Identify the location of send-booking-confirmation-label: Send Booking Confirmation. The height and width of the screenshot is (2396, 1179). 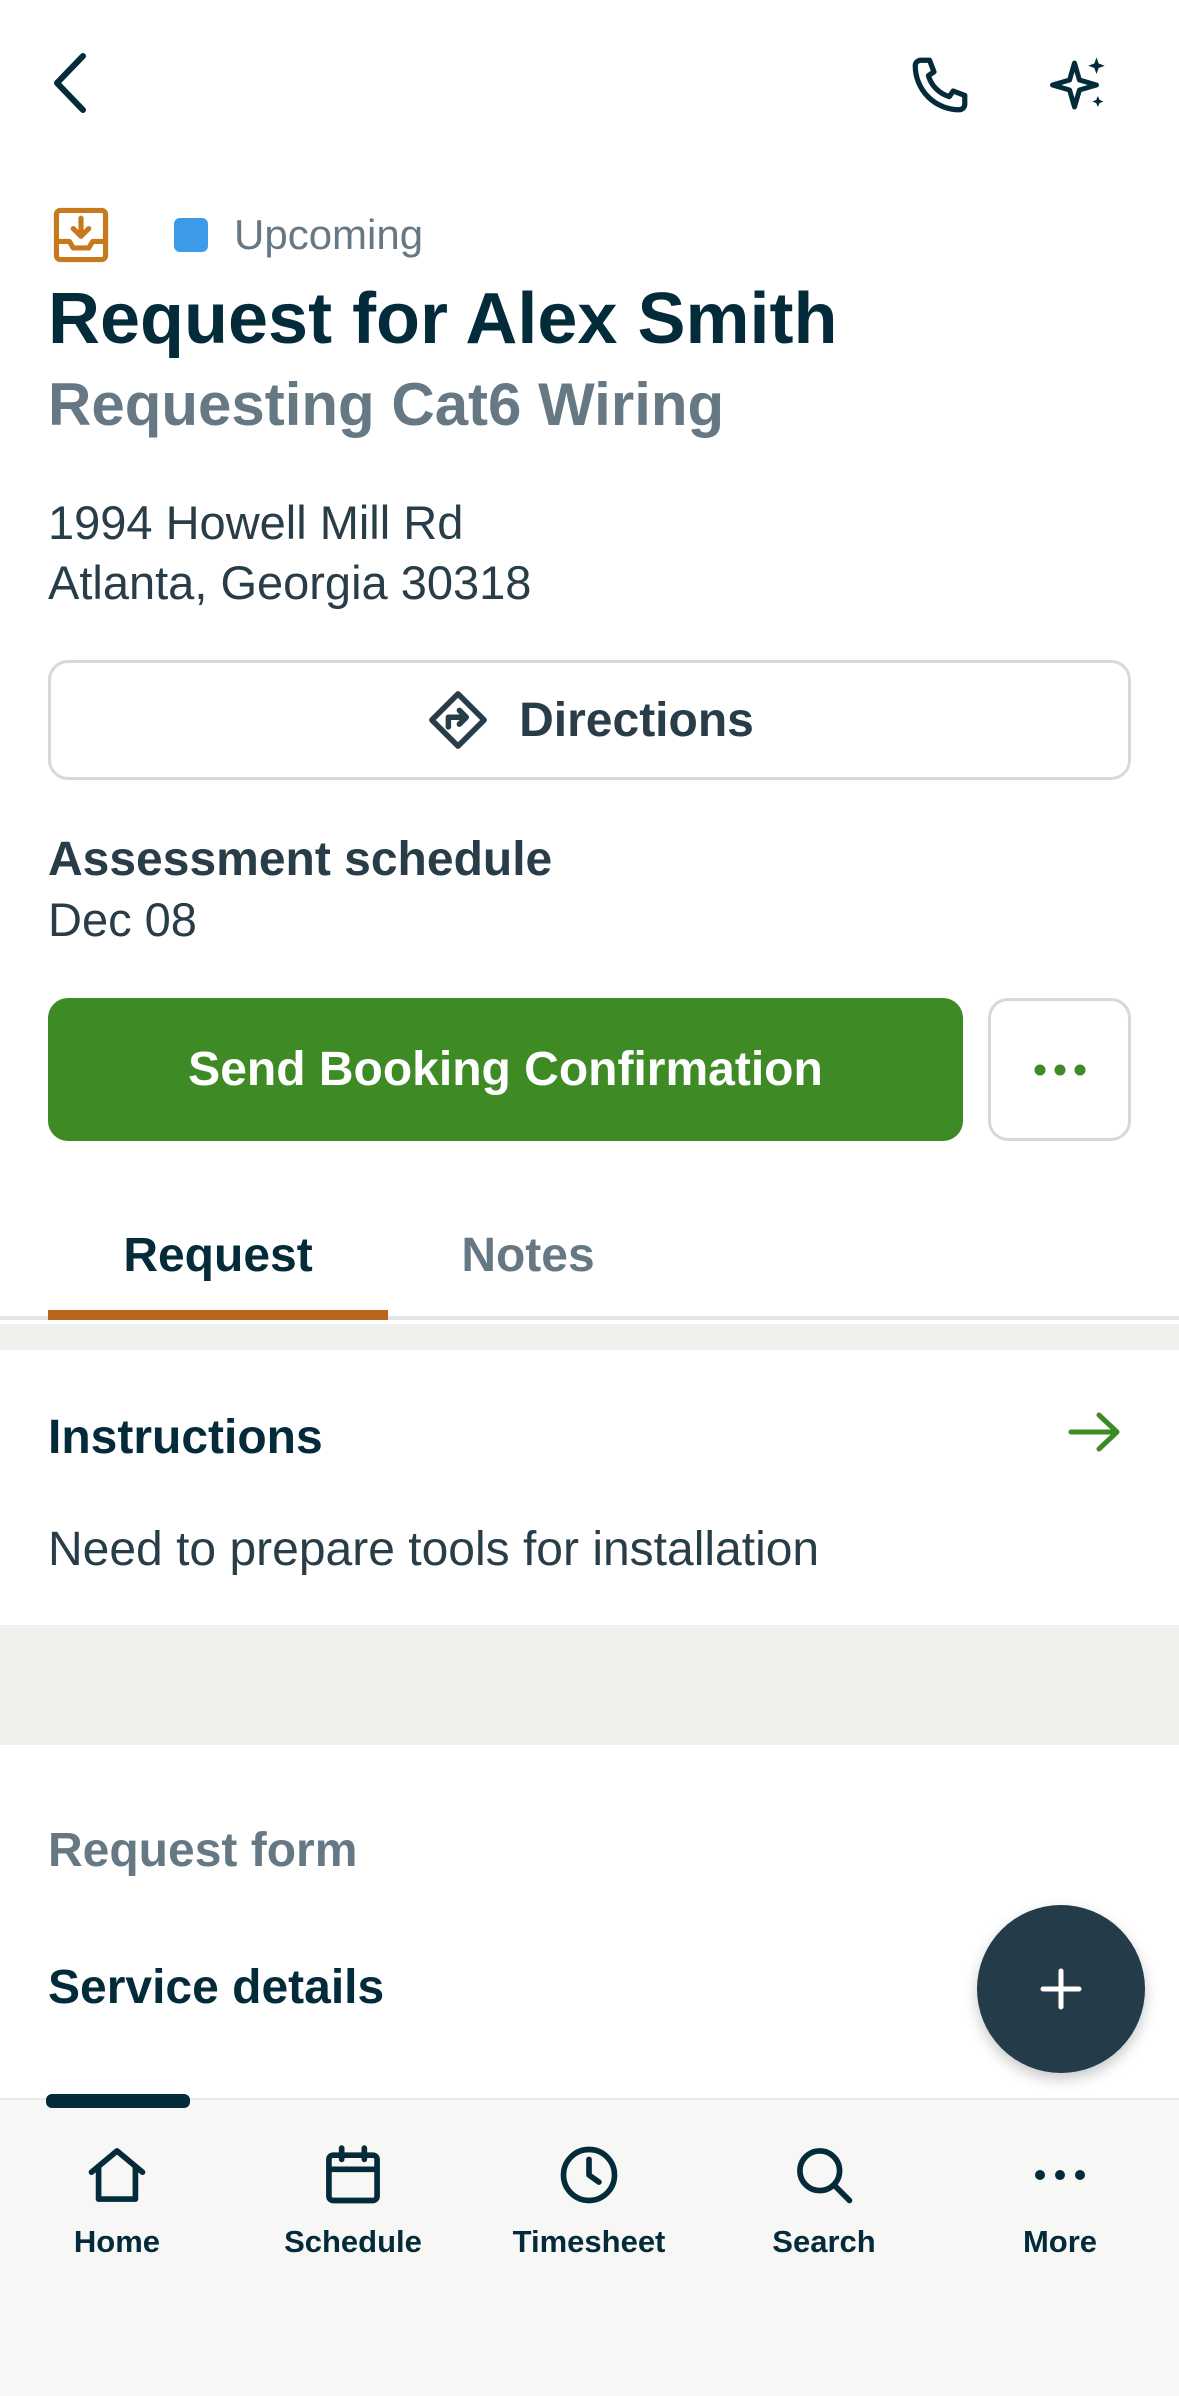
(505, 1069).